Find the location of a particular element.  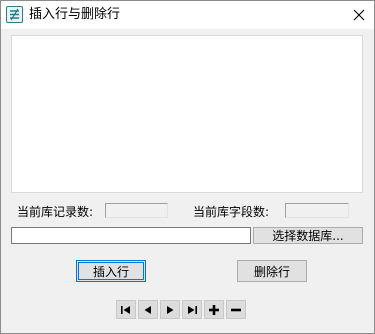

next-record-button is located at coordinates (170, 309).